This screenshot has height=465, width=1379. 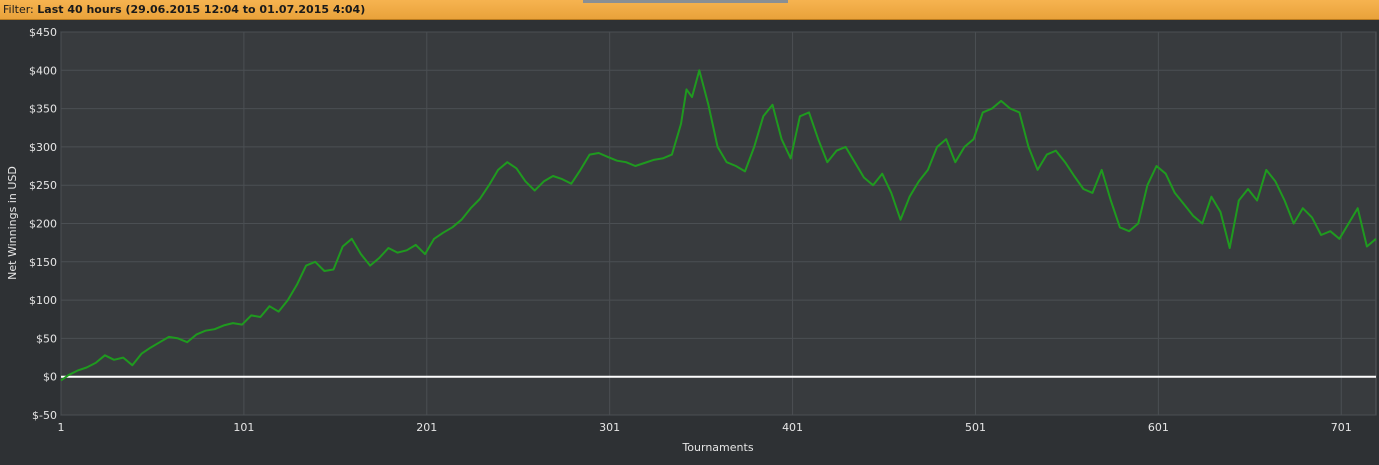 What do you see at coordinates (12, 223) in the screenshot?
I see `y-axis-label: Net Winnings in USD` at bounding box center [12, 223].